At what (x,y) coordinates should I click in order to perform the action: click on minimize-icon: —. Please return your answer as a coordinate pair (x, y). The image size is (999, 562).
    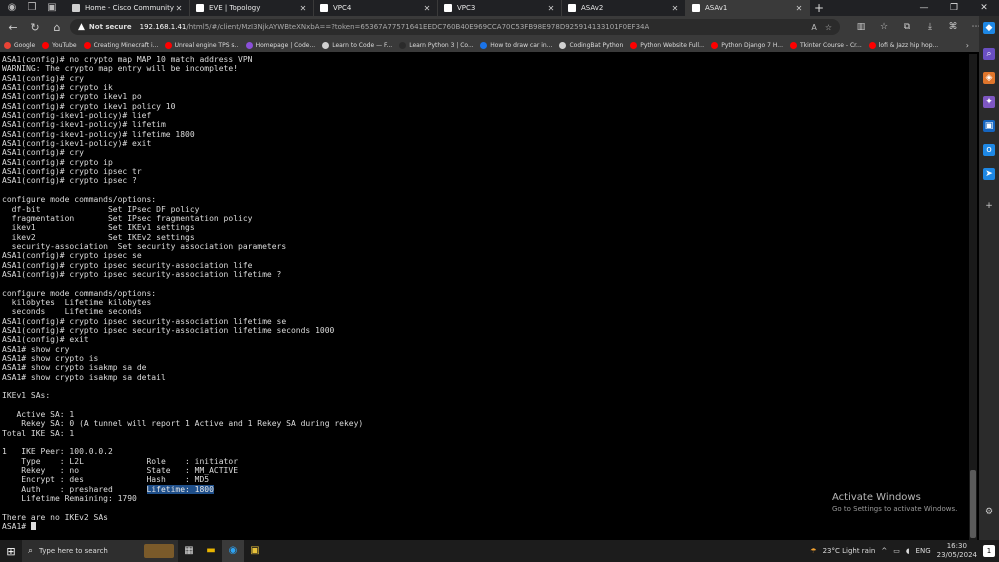
    Looking at the image, I should click on (924, 8).